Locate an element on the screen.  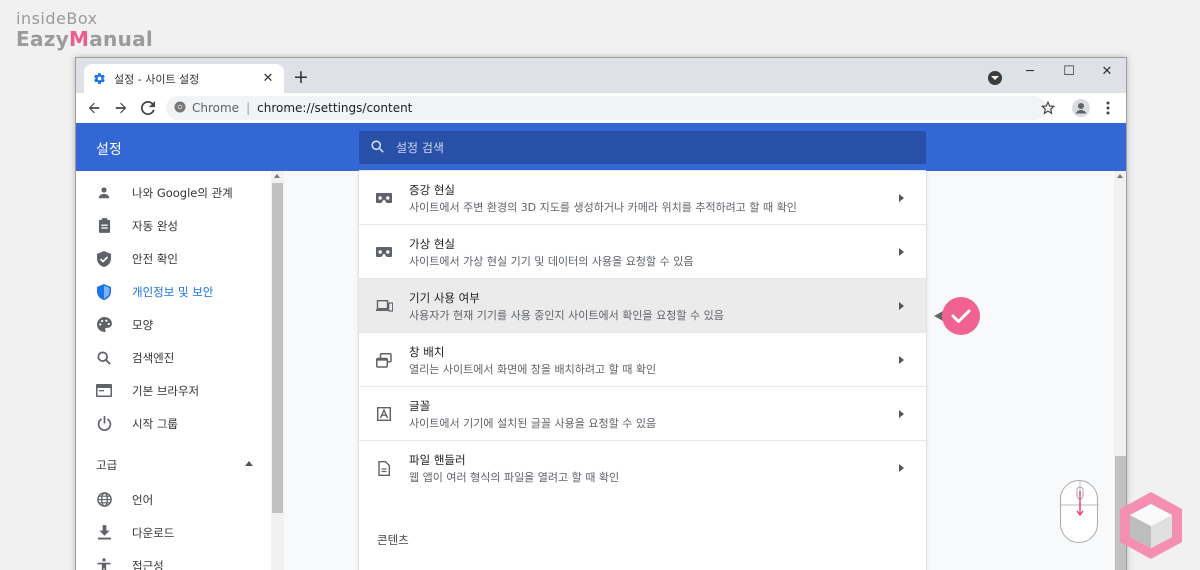
sidebar-item-downloads: 다운로드 is located at coordinates (173, 532).